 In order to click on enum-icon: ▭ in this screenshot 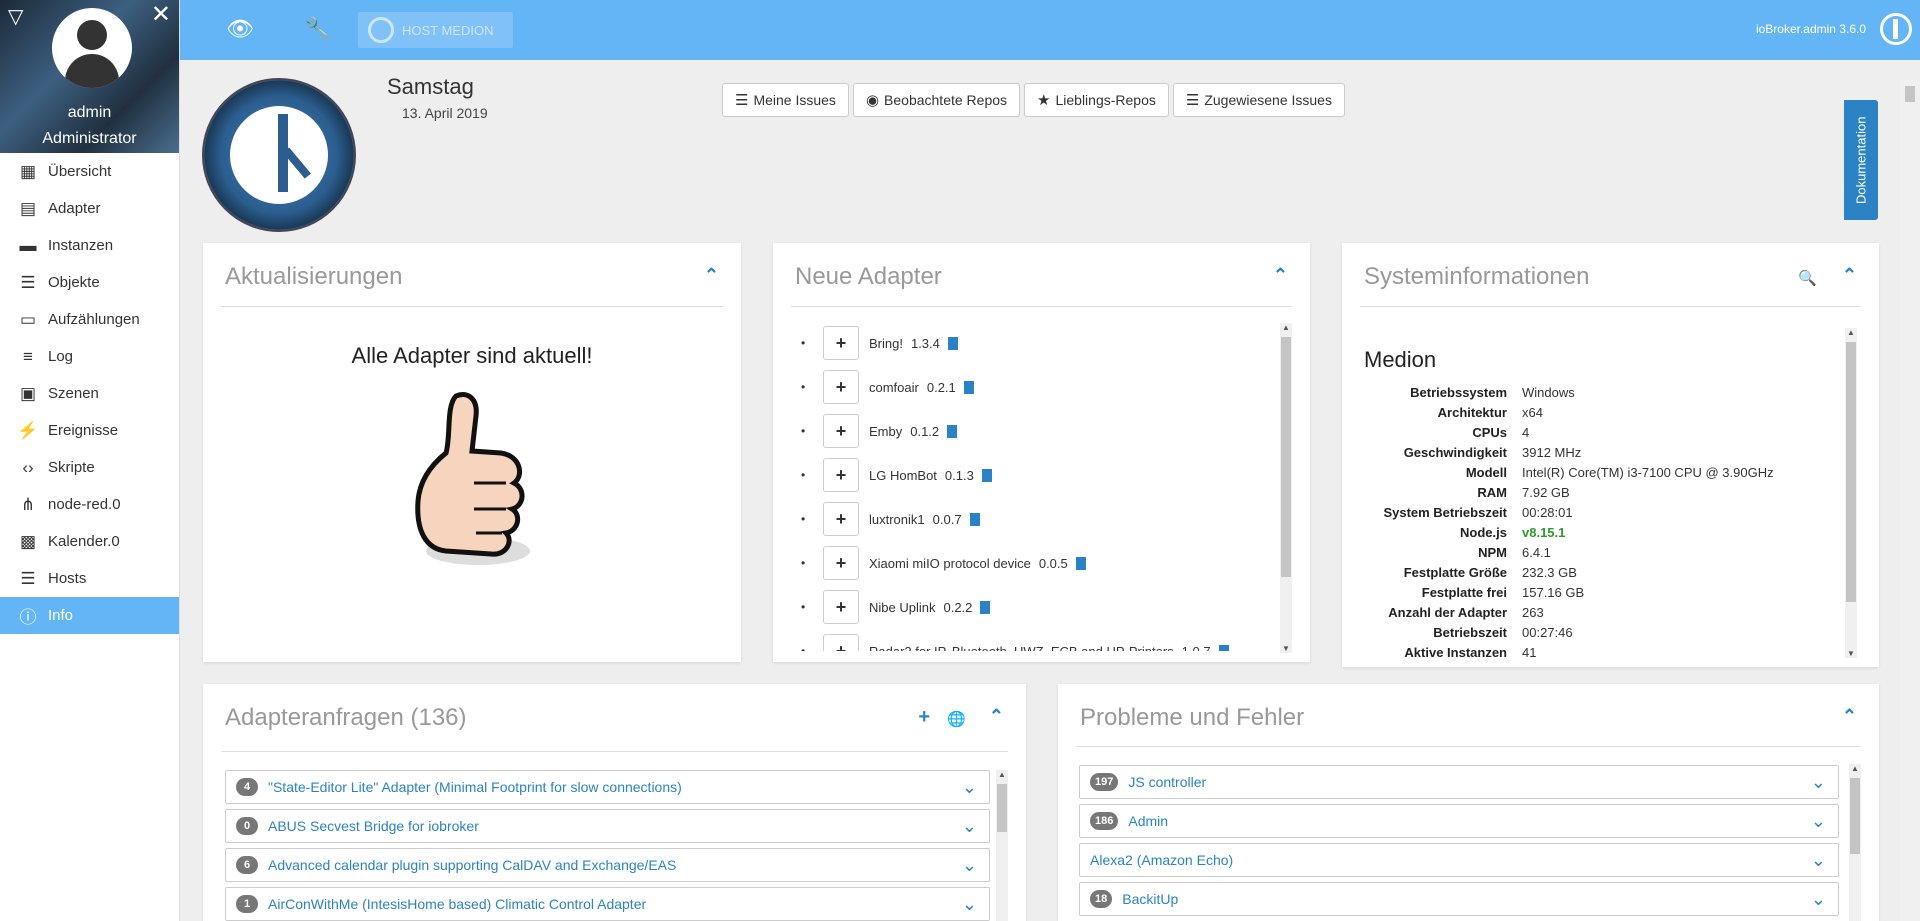, I will do `click(28, 319)`.